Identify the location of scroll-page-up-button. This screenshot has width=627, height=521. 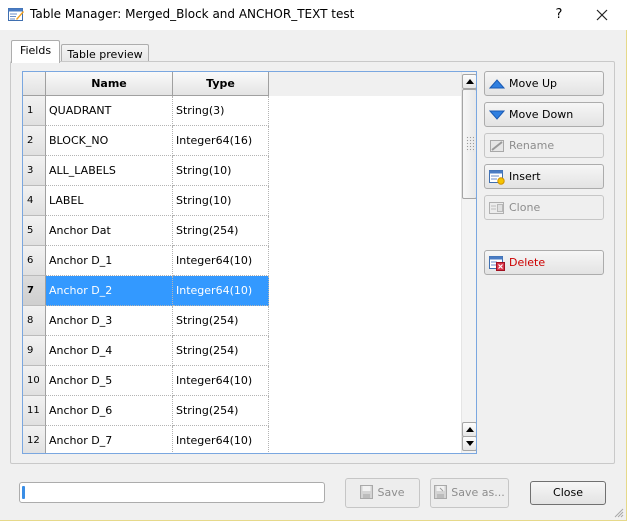
(469, 429).